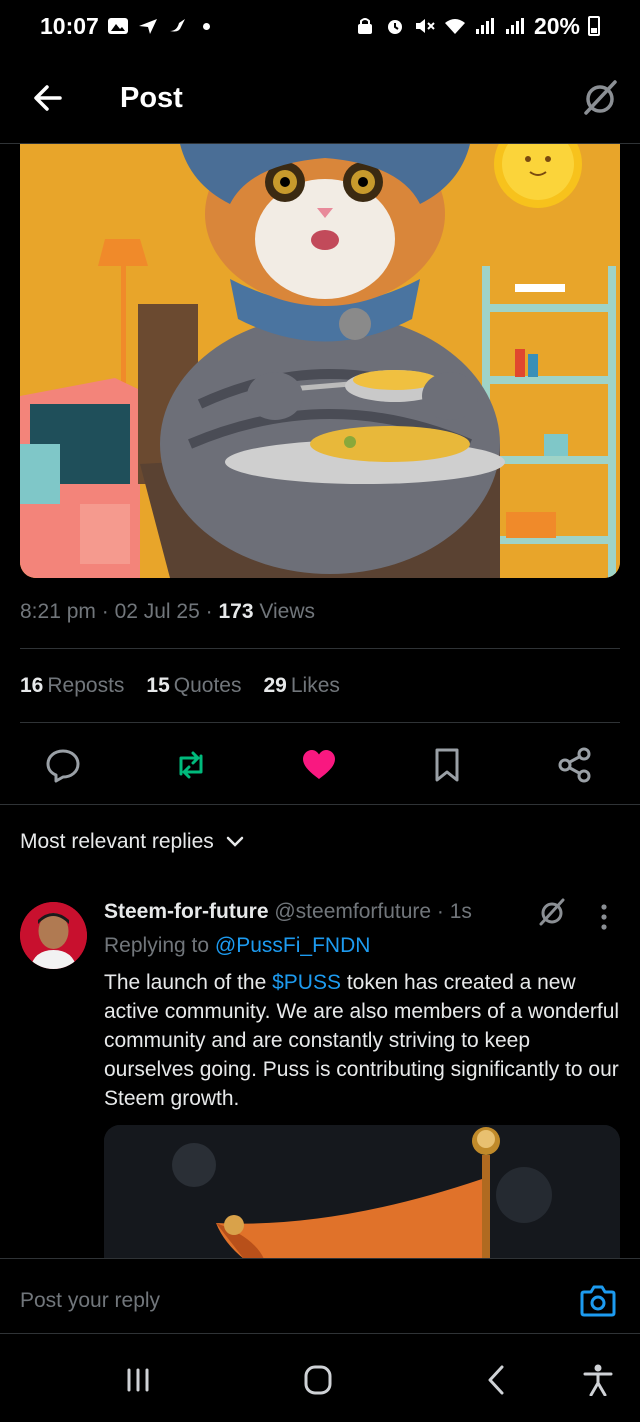 The width and height of the screenshot is (640, 1422). I want to click on camera-icon, so click(598, 1300).